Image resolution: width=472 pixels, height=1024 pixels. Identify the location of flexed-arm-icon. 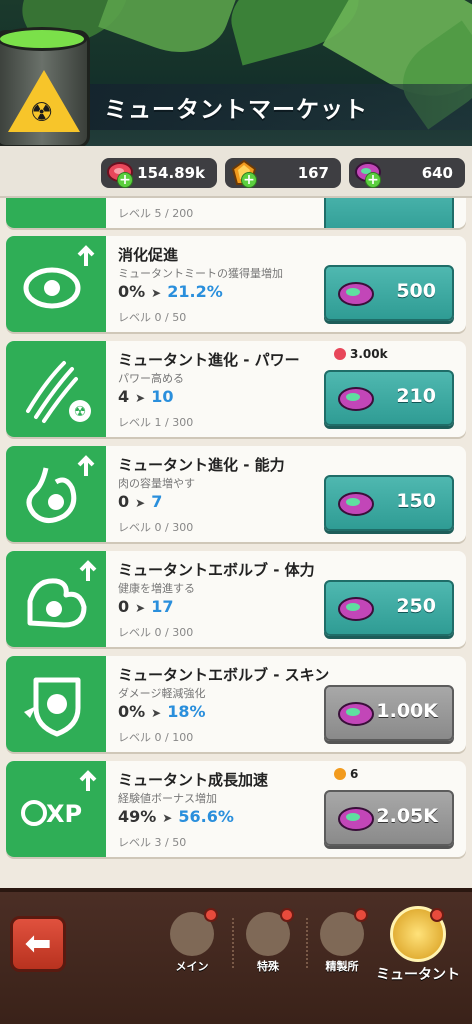
(62, 594).